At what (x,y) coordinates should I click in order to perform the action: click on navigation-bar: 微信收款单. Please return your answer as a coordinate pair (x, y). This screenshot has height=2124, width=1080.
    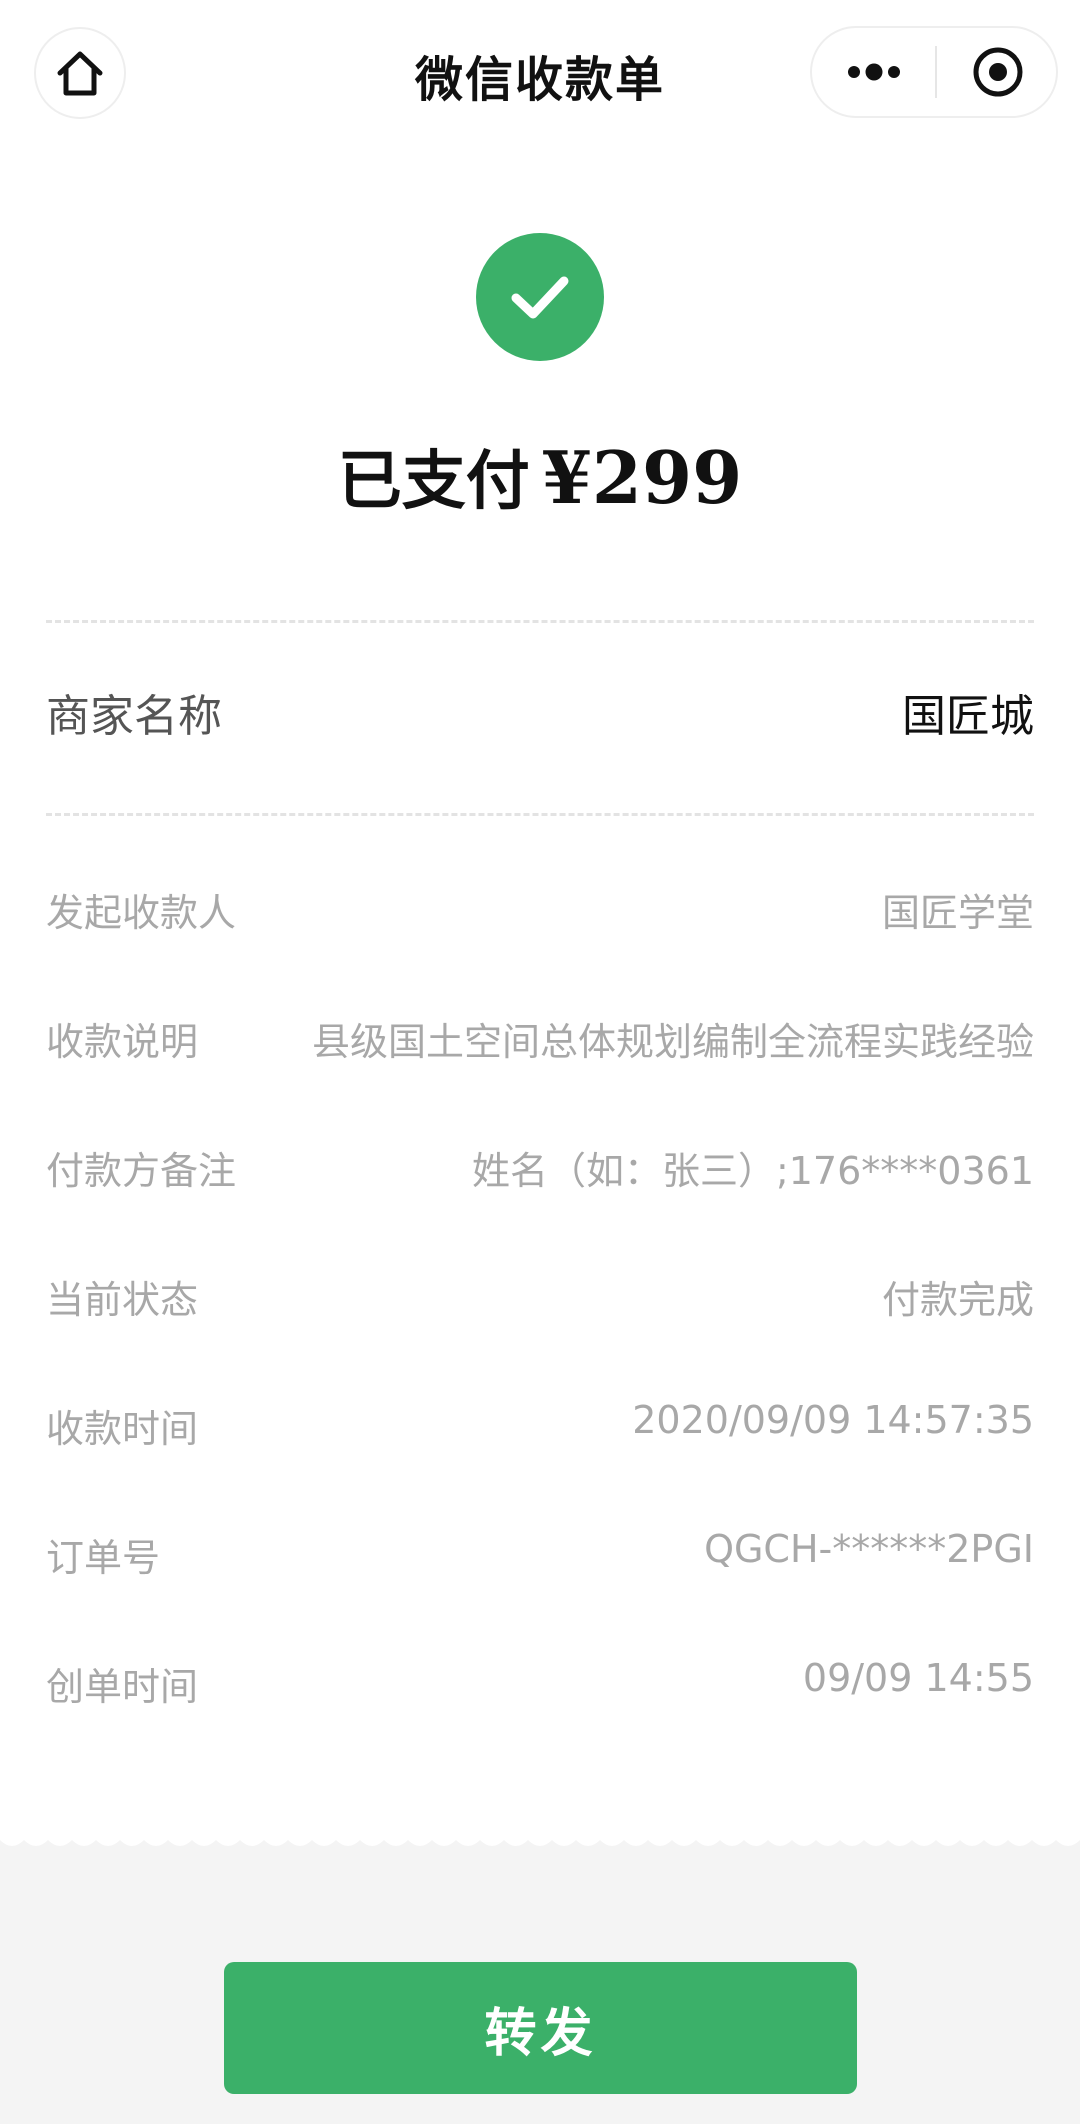
    Looking at the image, I should click on (540, 70).